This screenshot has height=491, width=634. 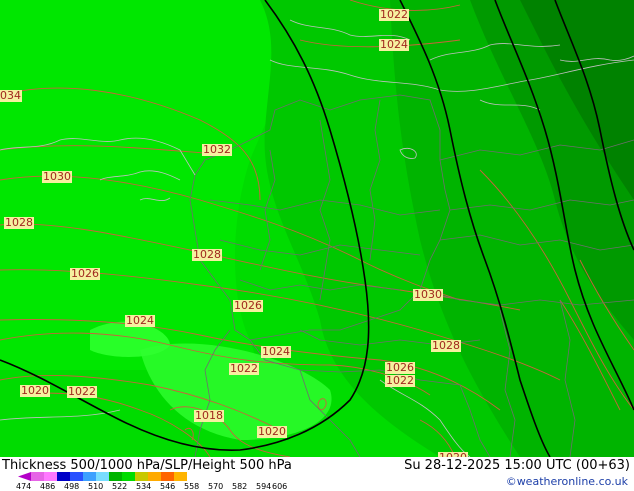 I want to click on color-legend, so click(x=102, y=476).